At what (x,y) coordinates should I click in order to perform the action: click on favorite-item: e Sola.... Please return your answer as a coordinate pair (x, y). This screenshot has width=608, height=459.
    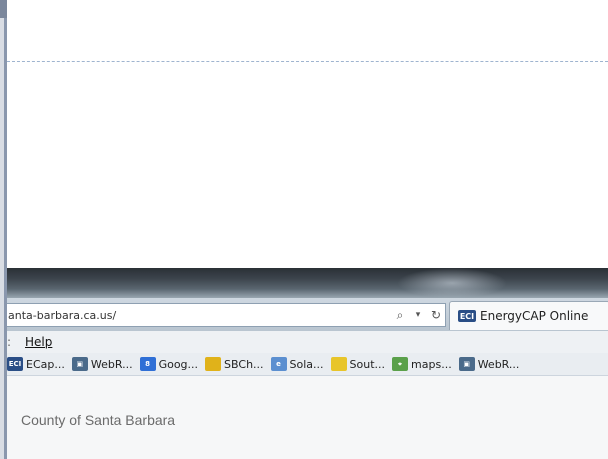
    Looking at the image, I should click on (297, 364).